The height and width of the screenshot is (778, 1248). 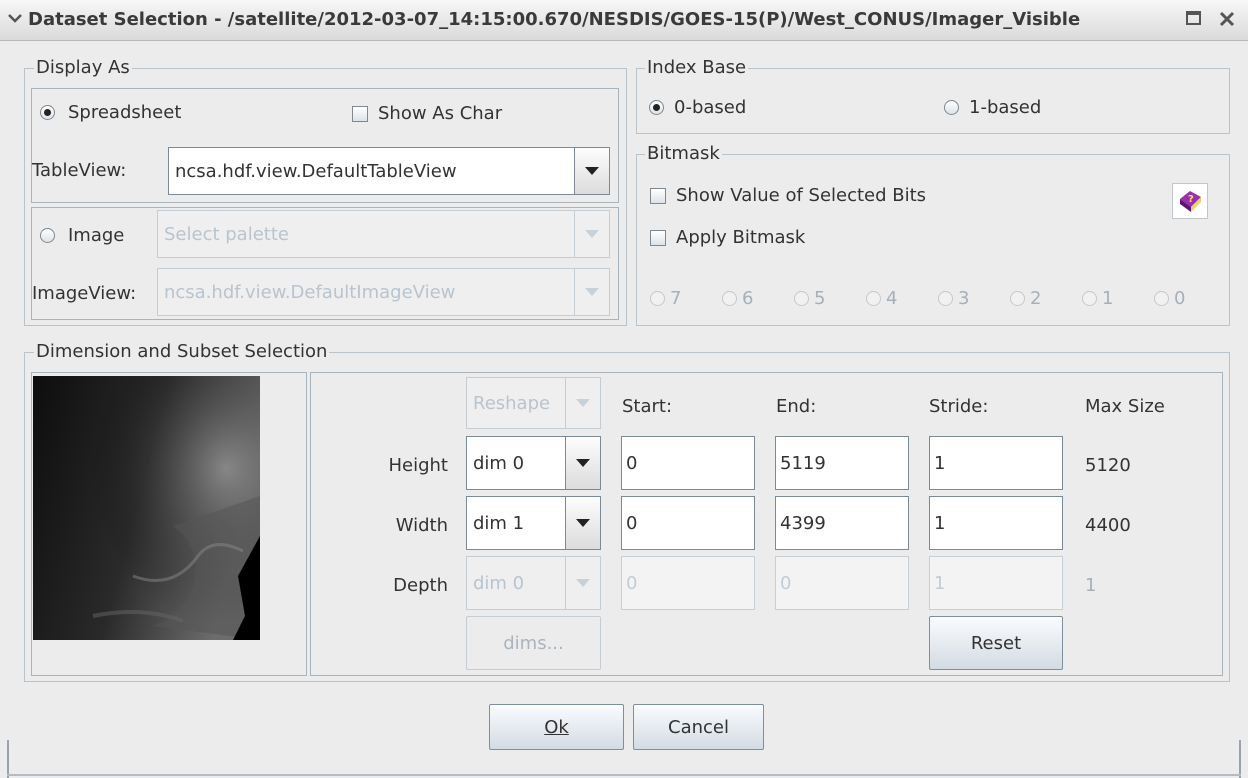 I want to click on bit-radio-row: 7 6 5 4 3 2 1 0, so click(x=927, y=298).